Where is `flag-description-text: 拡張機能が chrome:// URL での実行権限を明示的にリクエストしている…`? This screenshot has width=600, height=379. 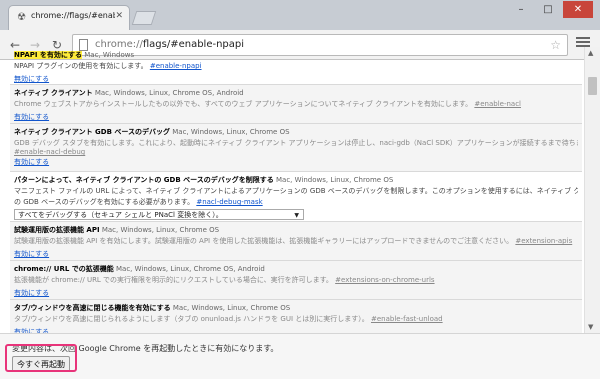 flag-description-text: 拡張機能が chrome:// URL での実行権限を明示的にリクエストしている… is located at coordinates (173, 280).